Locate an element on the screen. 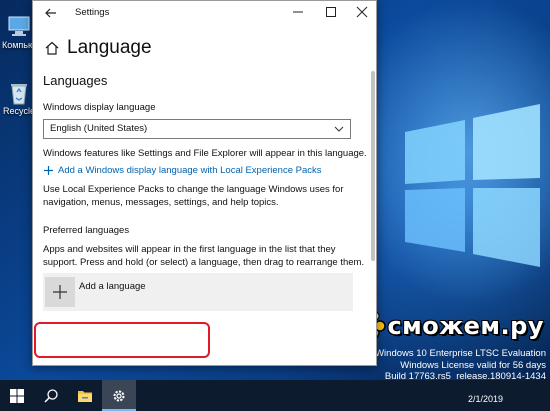 The height and width of the screenshot is (411, 550). display-language-dropdown: English (United States) is located at coordinates (197, 129).